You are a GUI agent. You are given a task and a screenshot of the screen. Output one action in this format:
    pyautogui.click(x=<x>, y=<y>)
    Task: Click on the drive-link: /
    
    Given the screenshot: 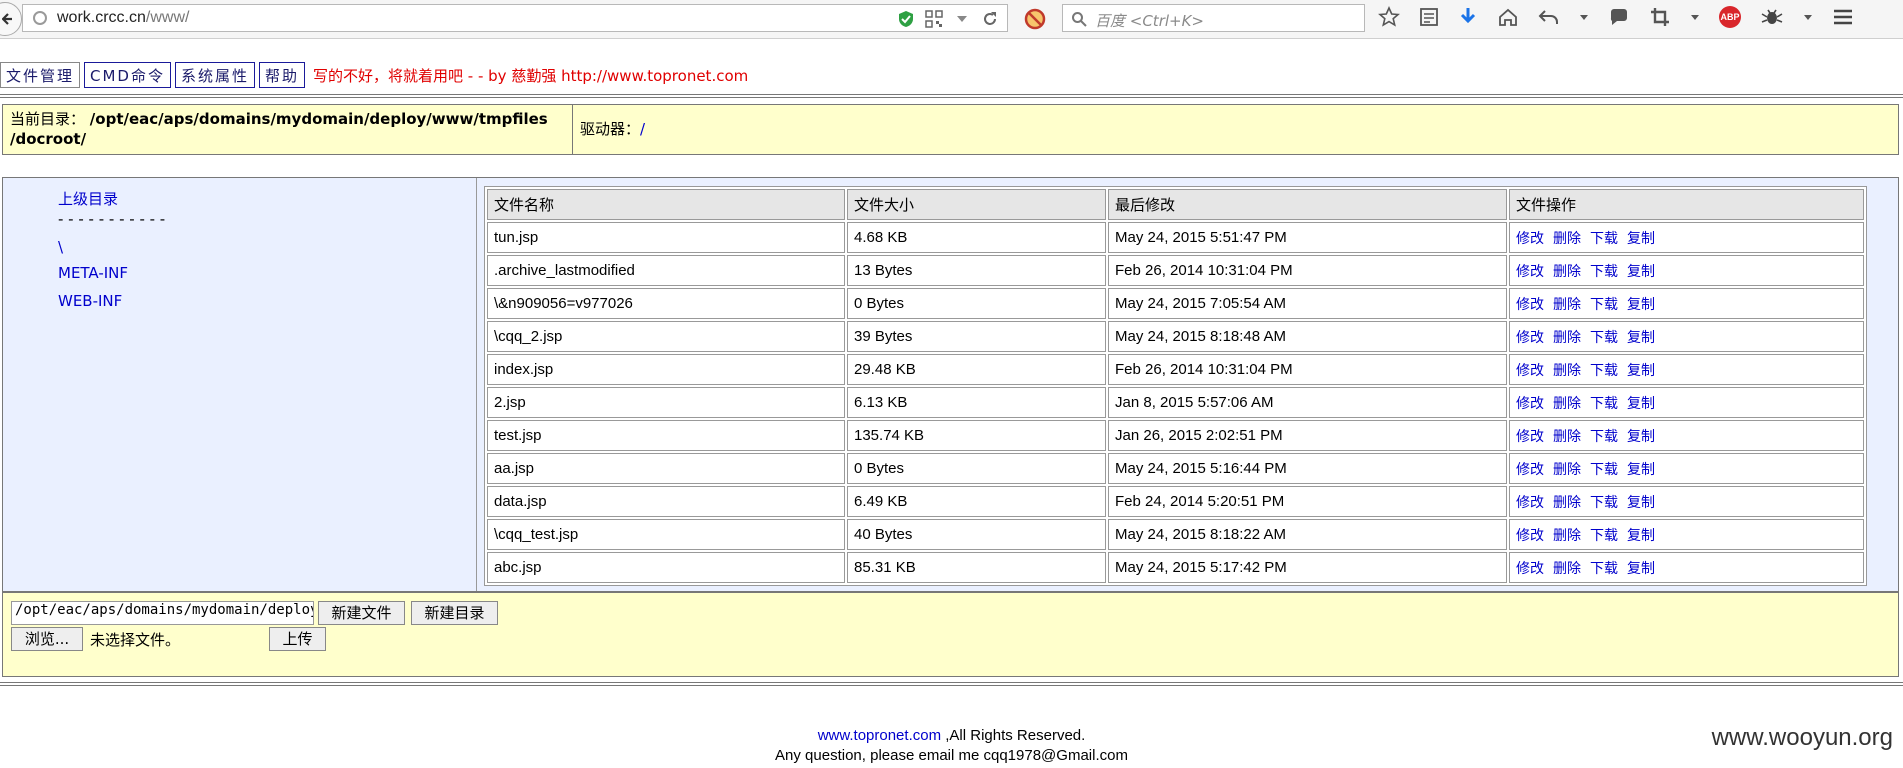 What is the action you would take?
    pyautogui.click(x=642, y=129)
    